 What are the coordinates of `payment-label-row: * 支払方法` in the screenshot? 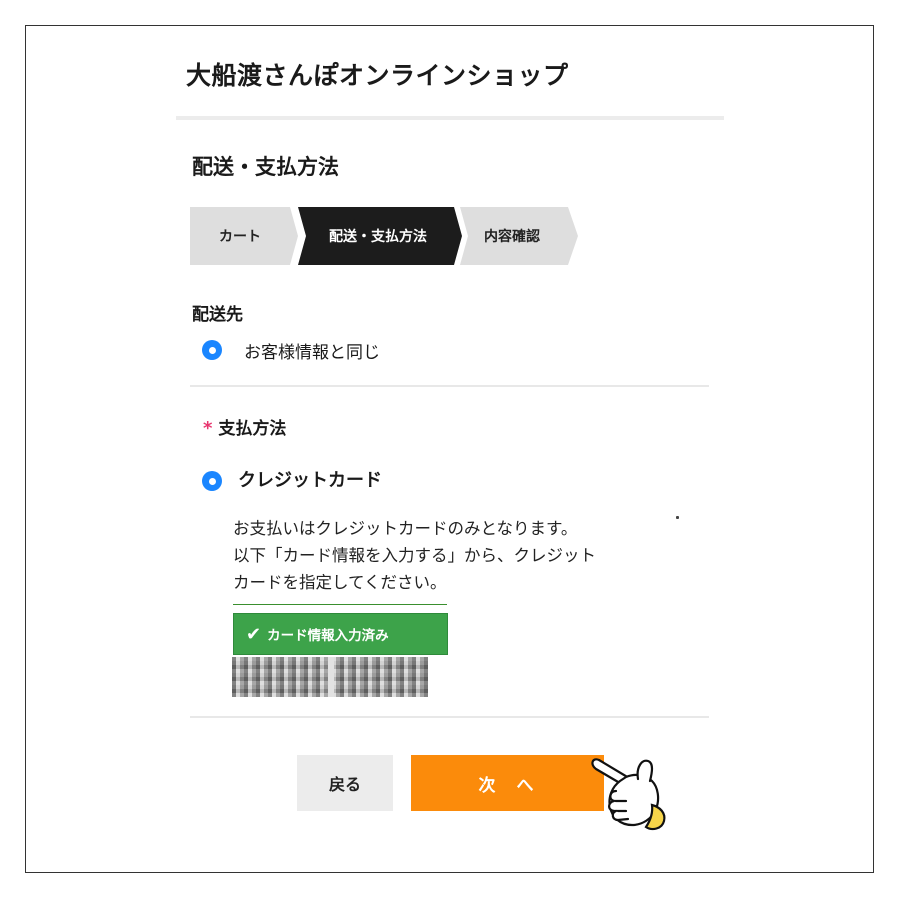 It's located at (244, 426).